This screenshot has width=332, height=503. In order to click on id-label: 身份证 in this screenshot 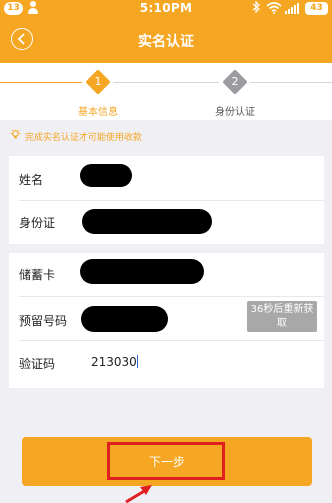, I will do `click(37, 223)`.